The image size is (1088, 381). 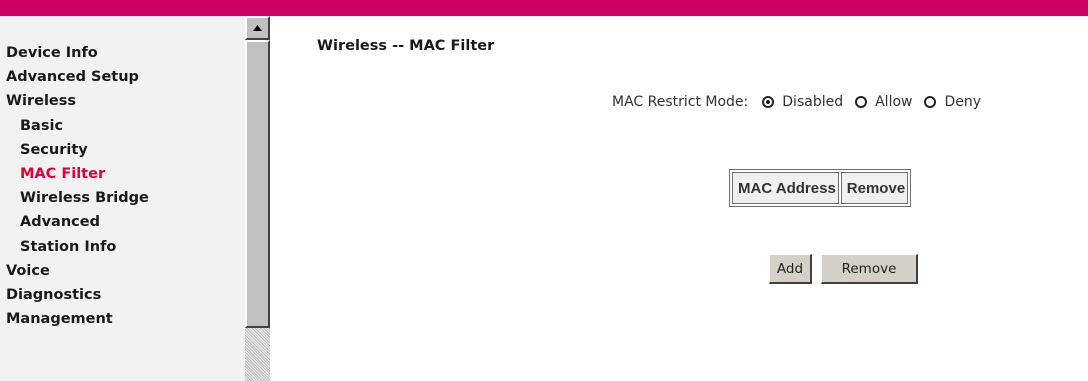 I want to click on sidebar-item-management: Management, so click(x=77, y=319).